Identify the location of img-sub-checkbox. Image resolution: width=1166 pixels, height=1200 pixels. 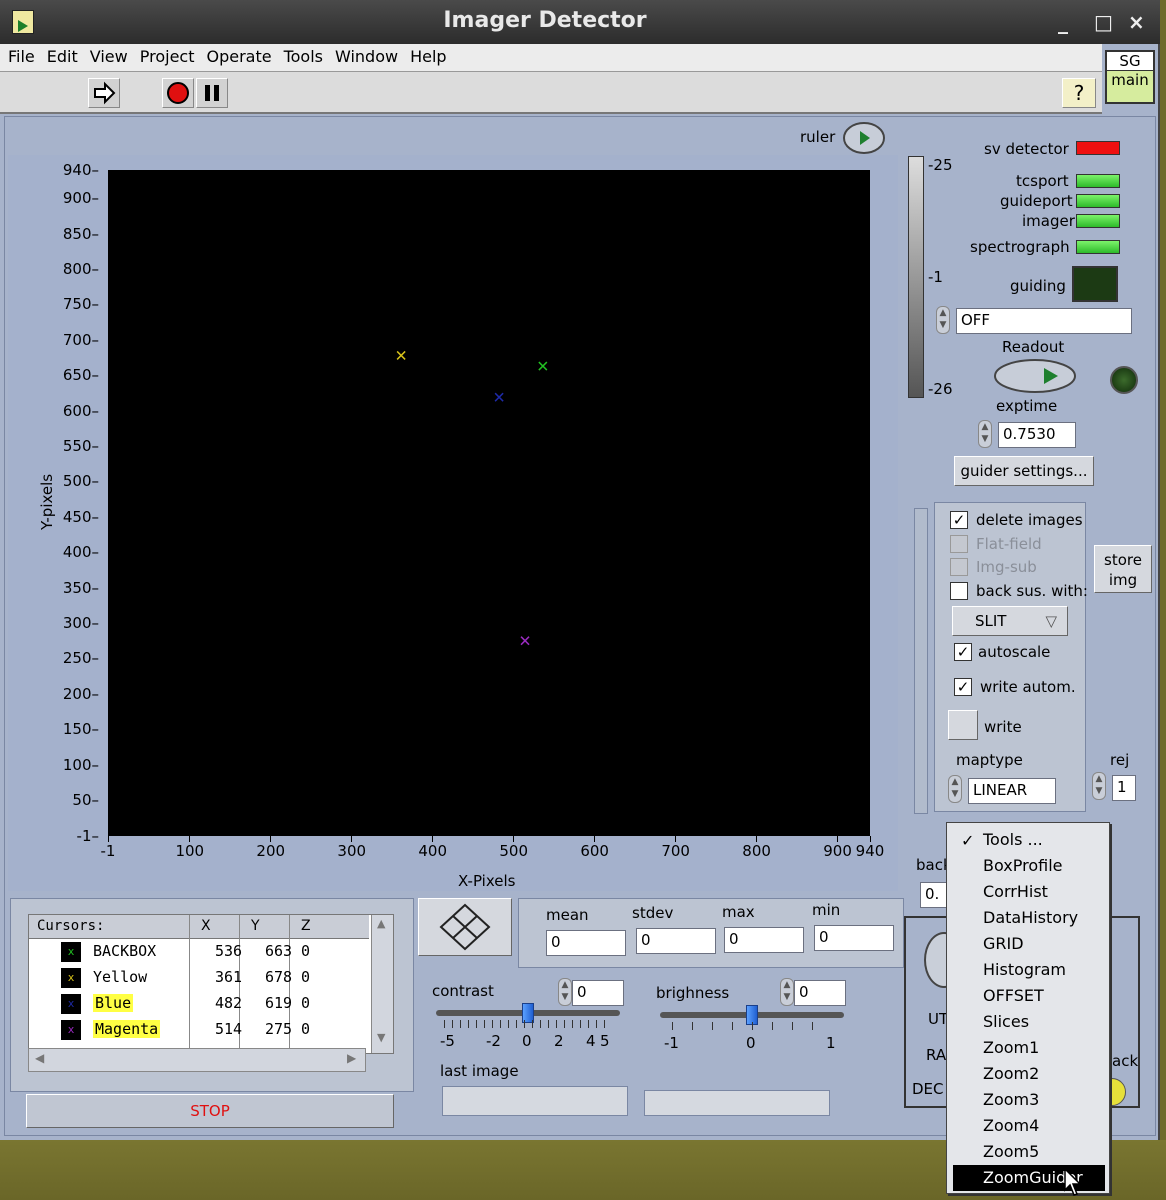
(959, 567).